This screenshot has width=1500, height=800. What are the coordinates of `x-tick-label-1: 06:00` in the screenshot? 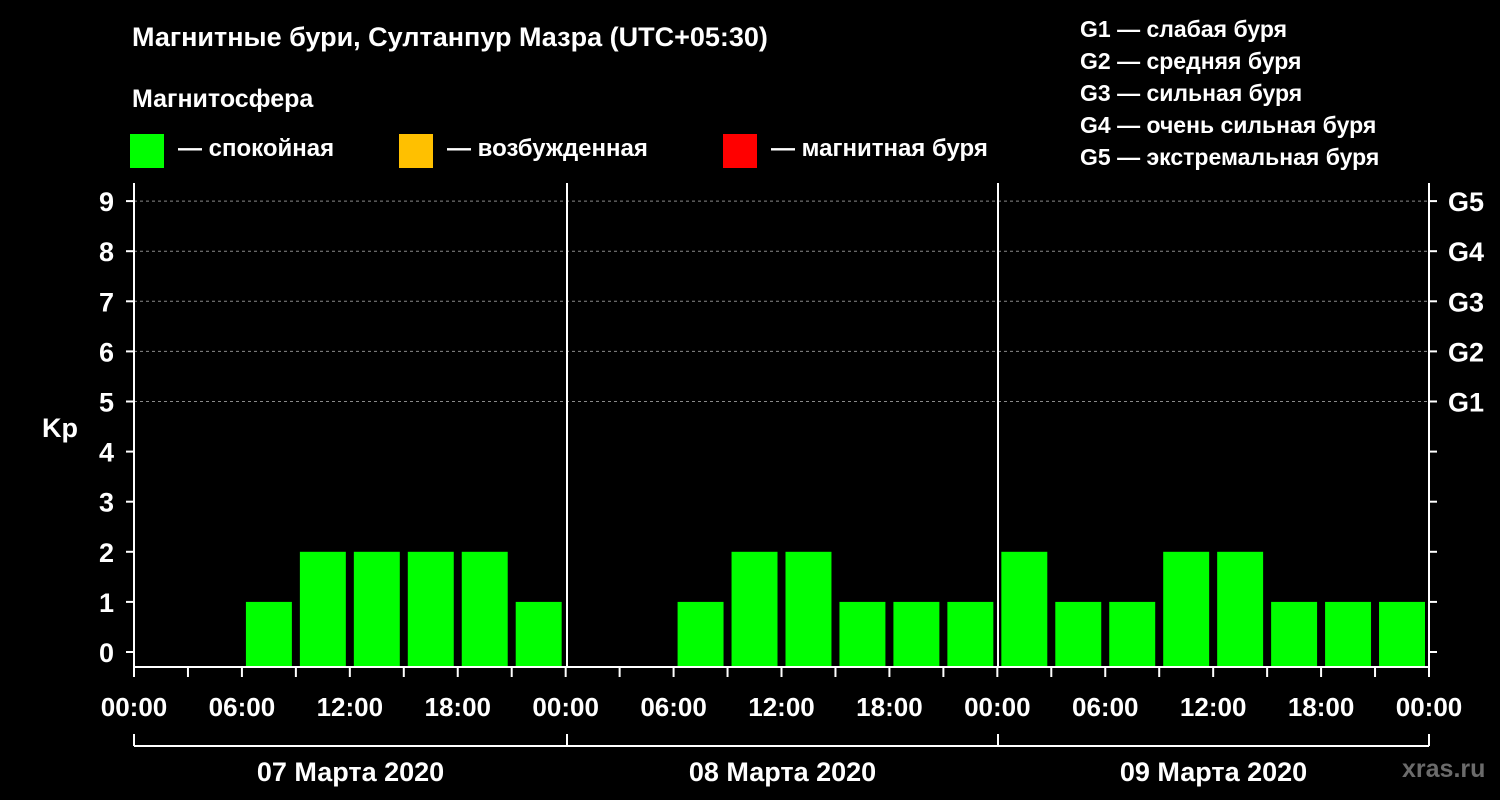 It's located at (242, 707).